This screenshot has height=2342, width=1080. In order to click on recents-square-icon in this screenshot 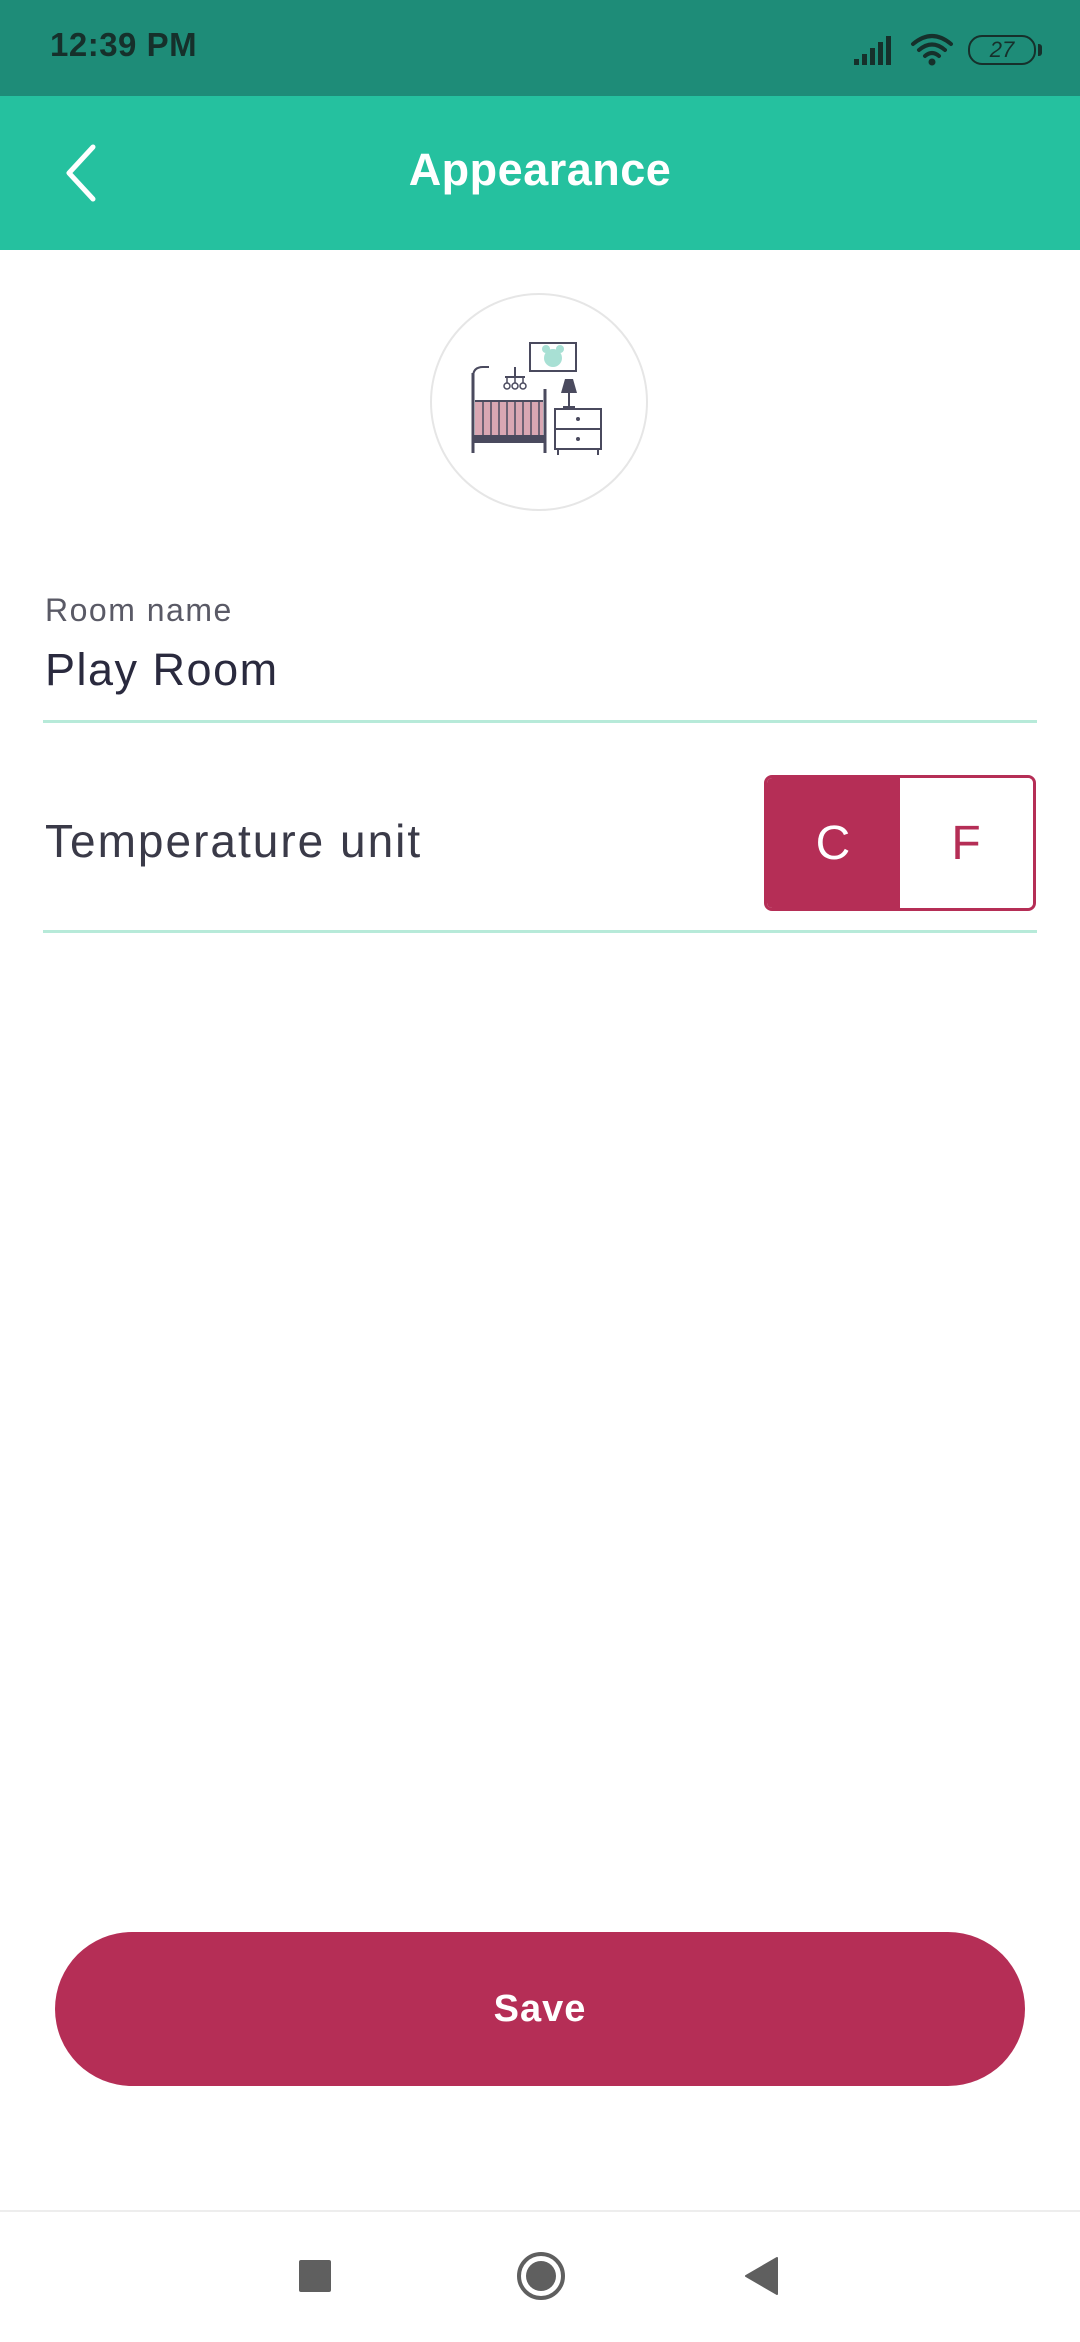, I will do `click(315, 2276)`.